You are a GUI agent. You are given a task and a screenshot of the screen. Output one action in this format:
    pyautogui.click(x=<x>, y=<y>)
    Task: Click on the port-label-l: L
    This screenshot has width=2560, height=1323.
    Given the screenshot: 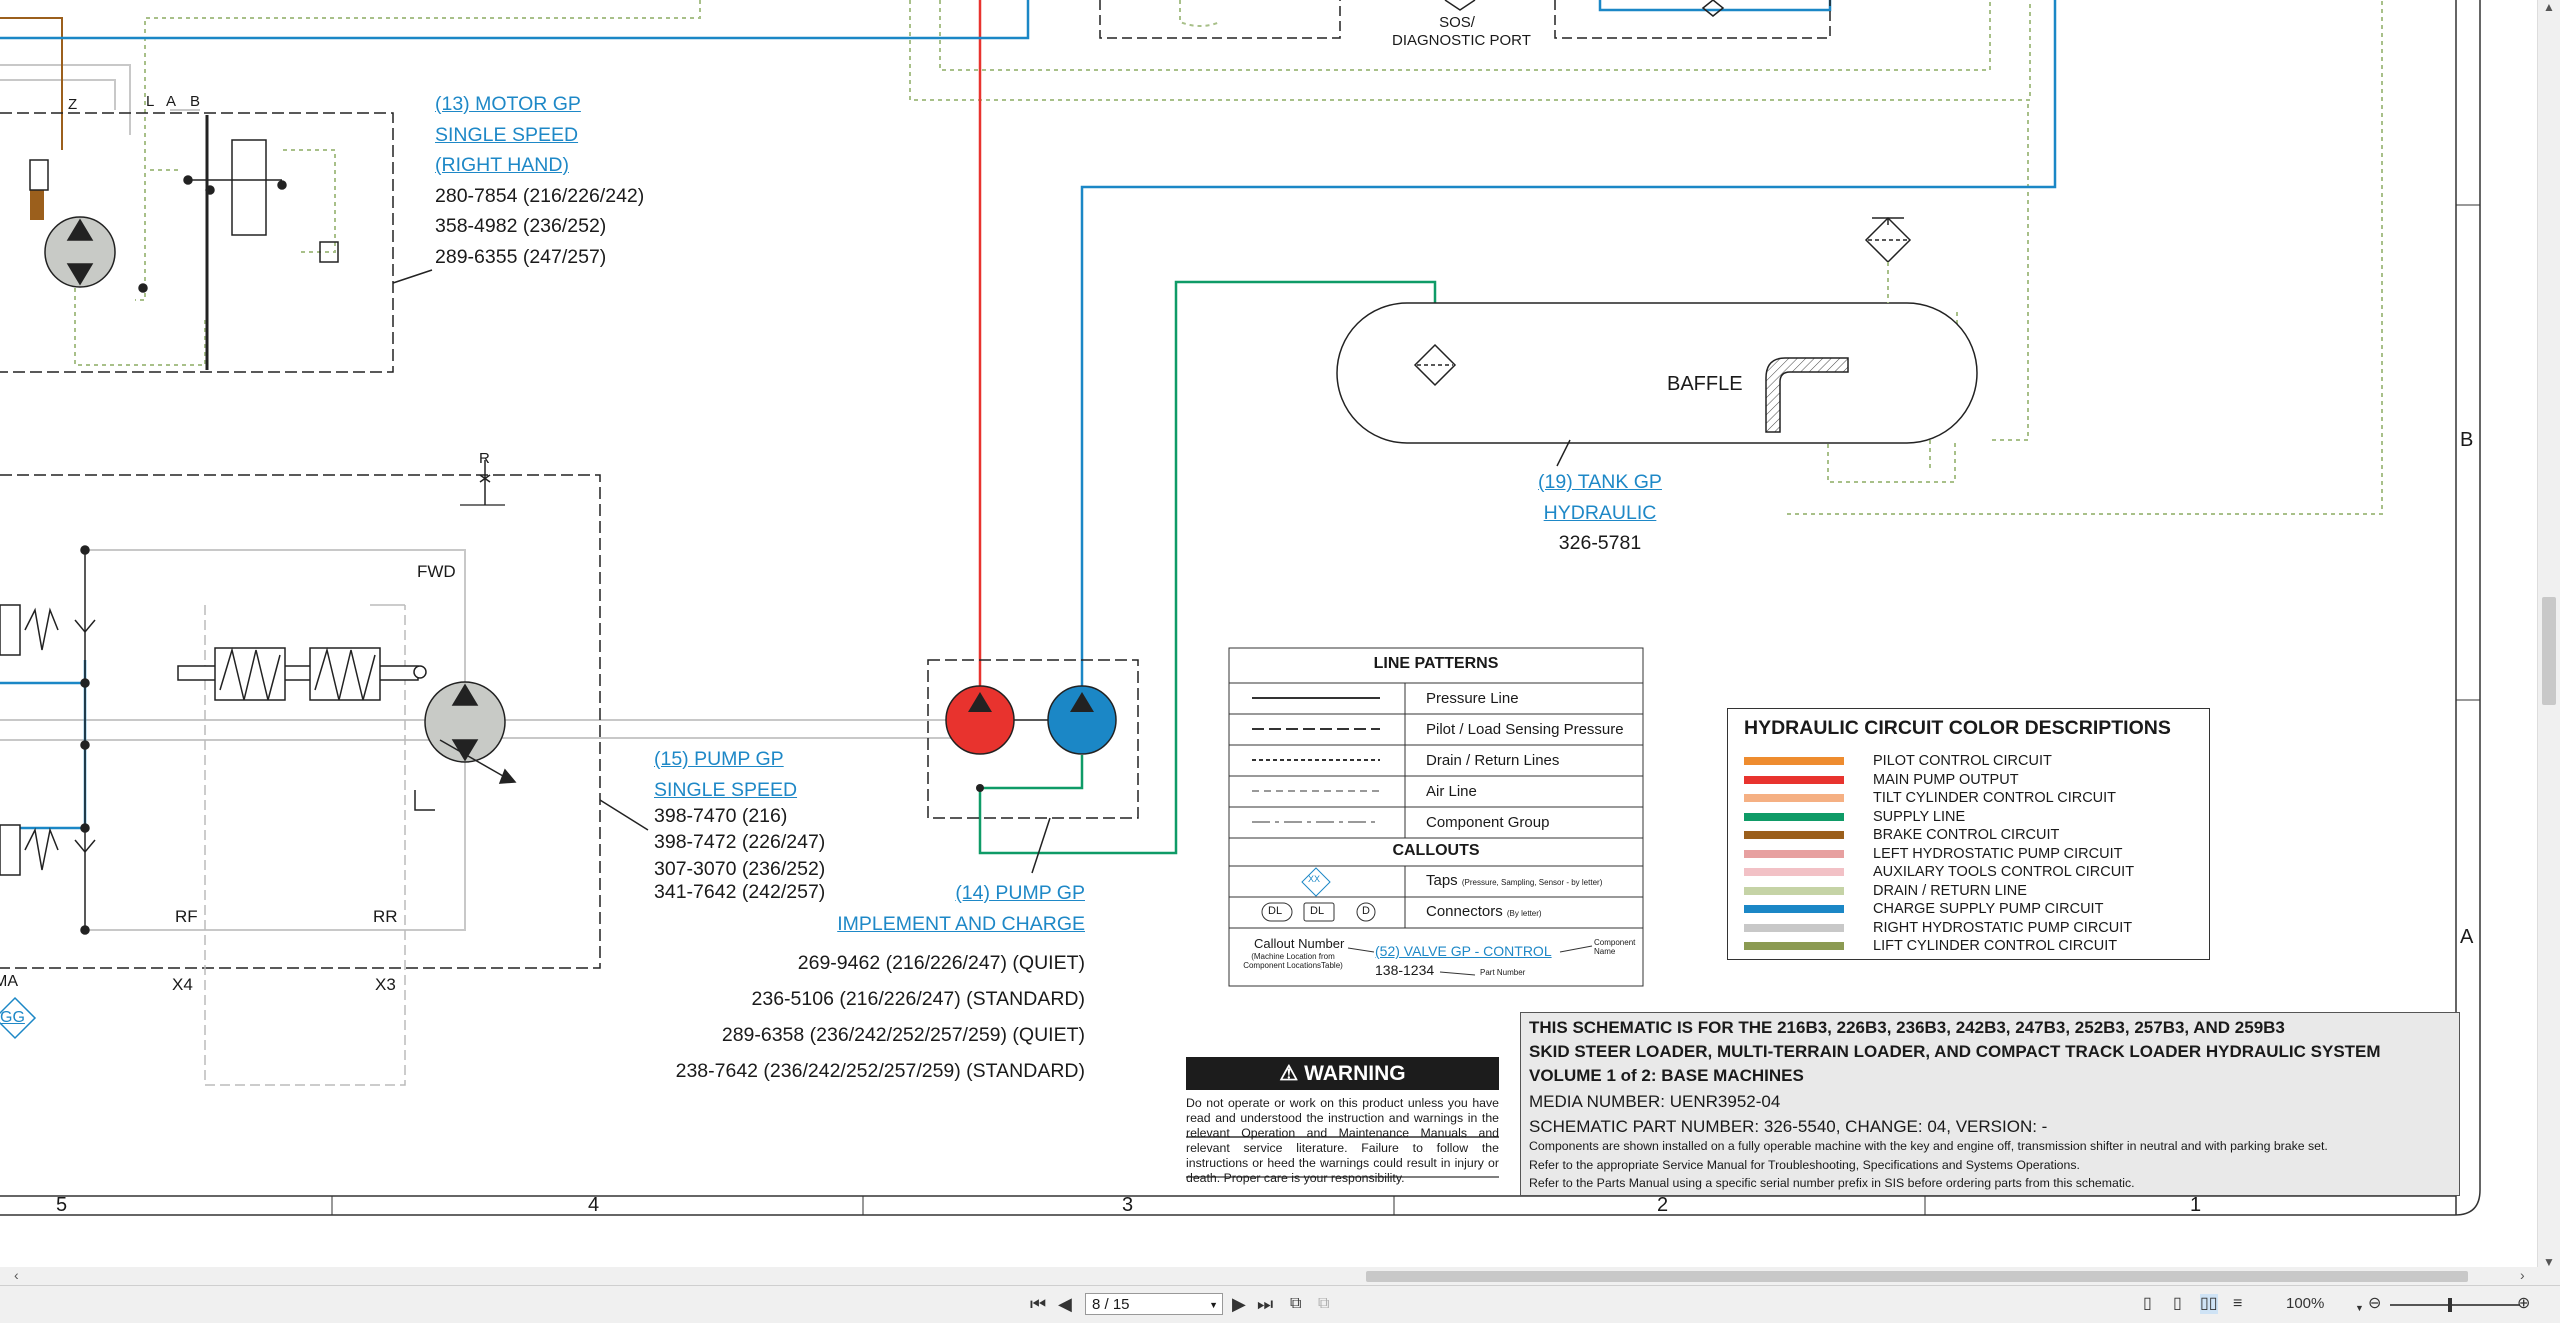 What is the action you would take?
    pyautogui.click(x=150, y=101)
    